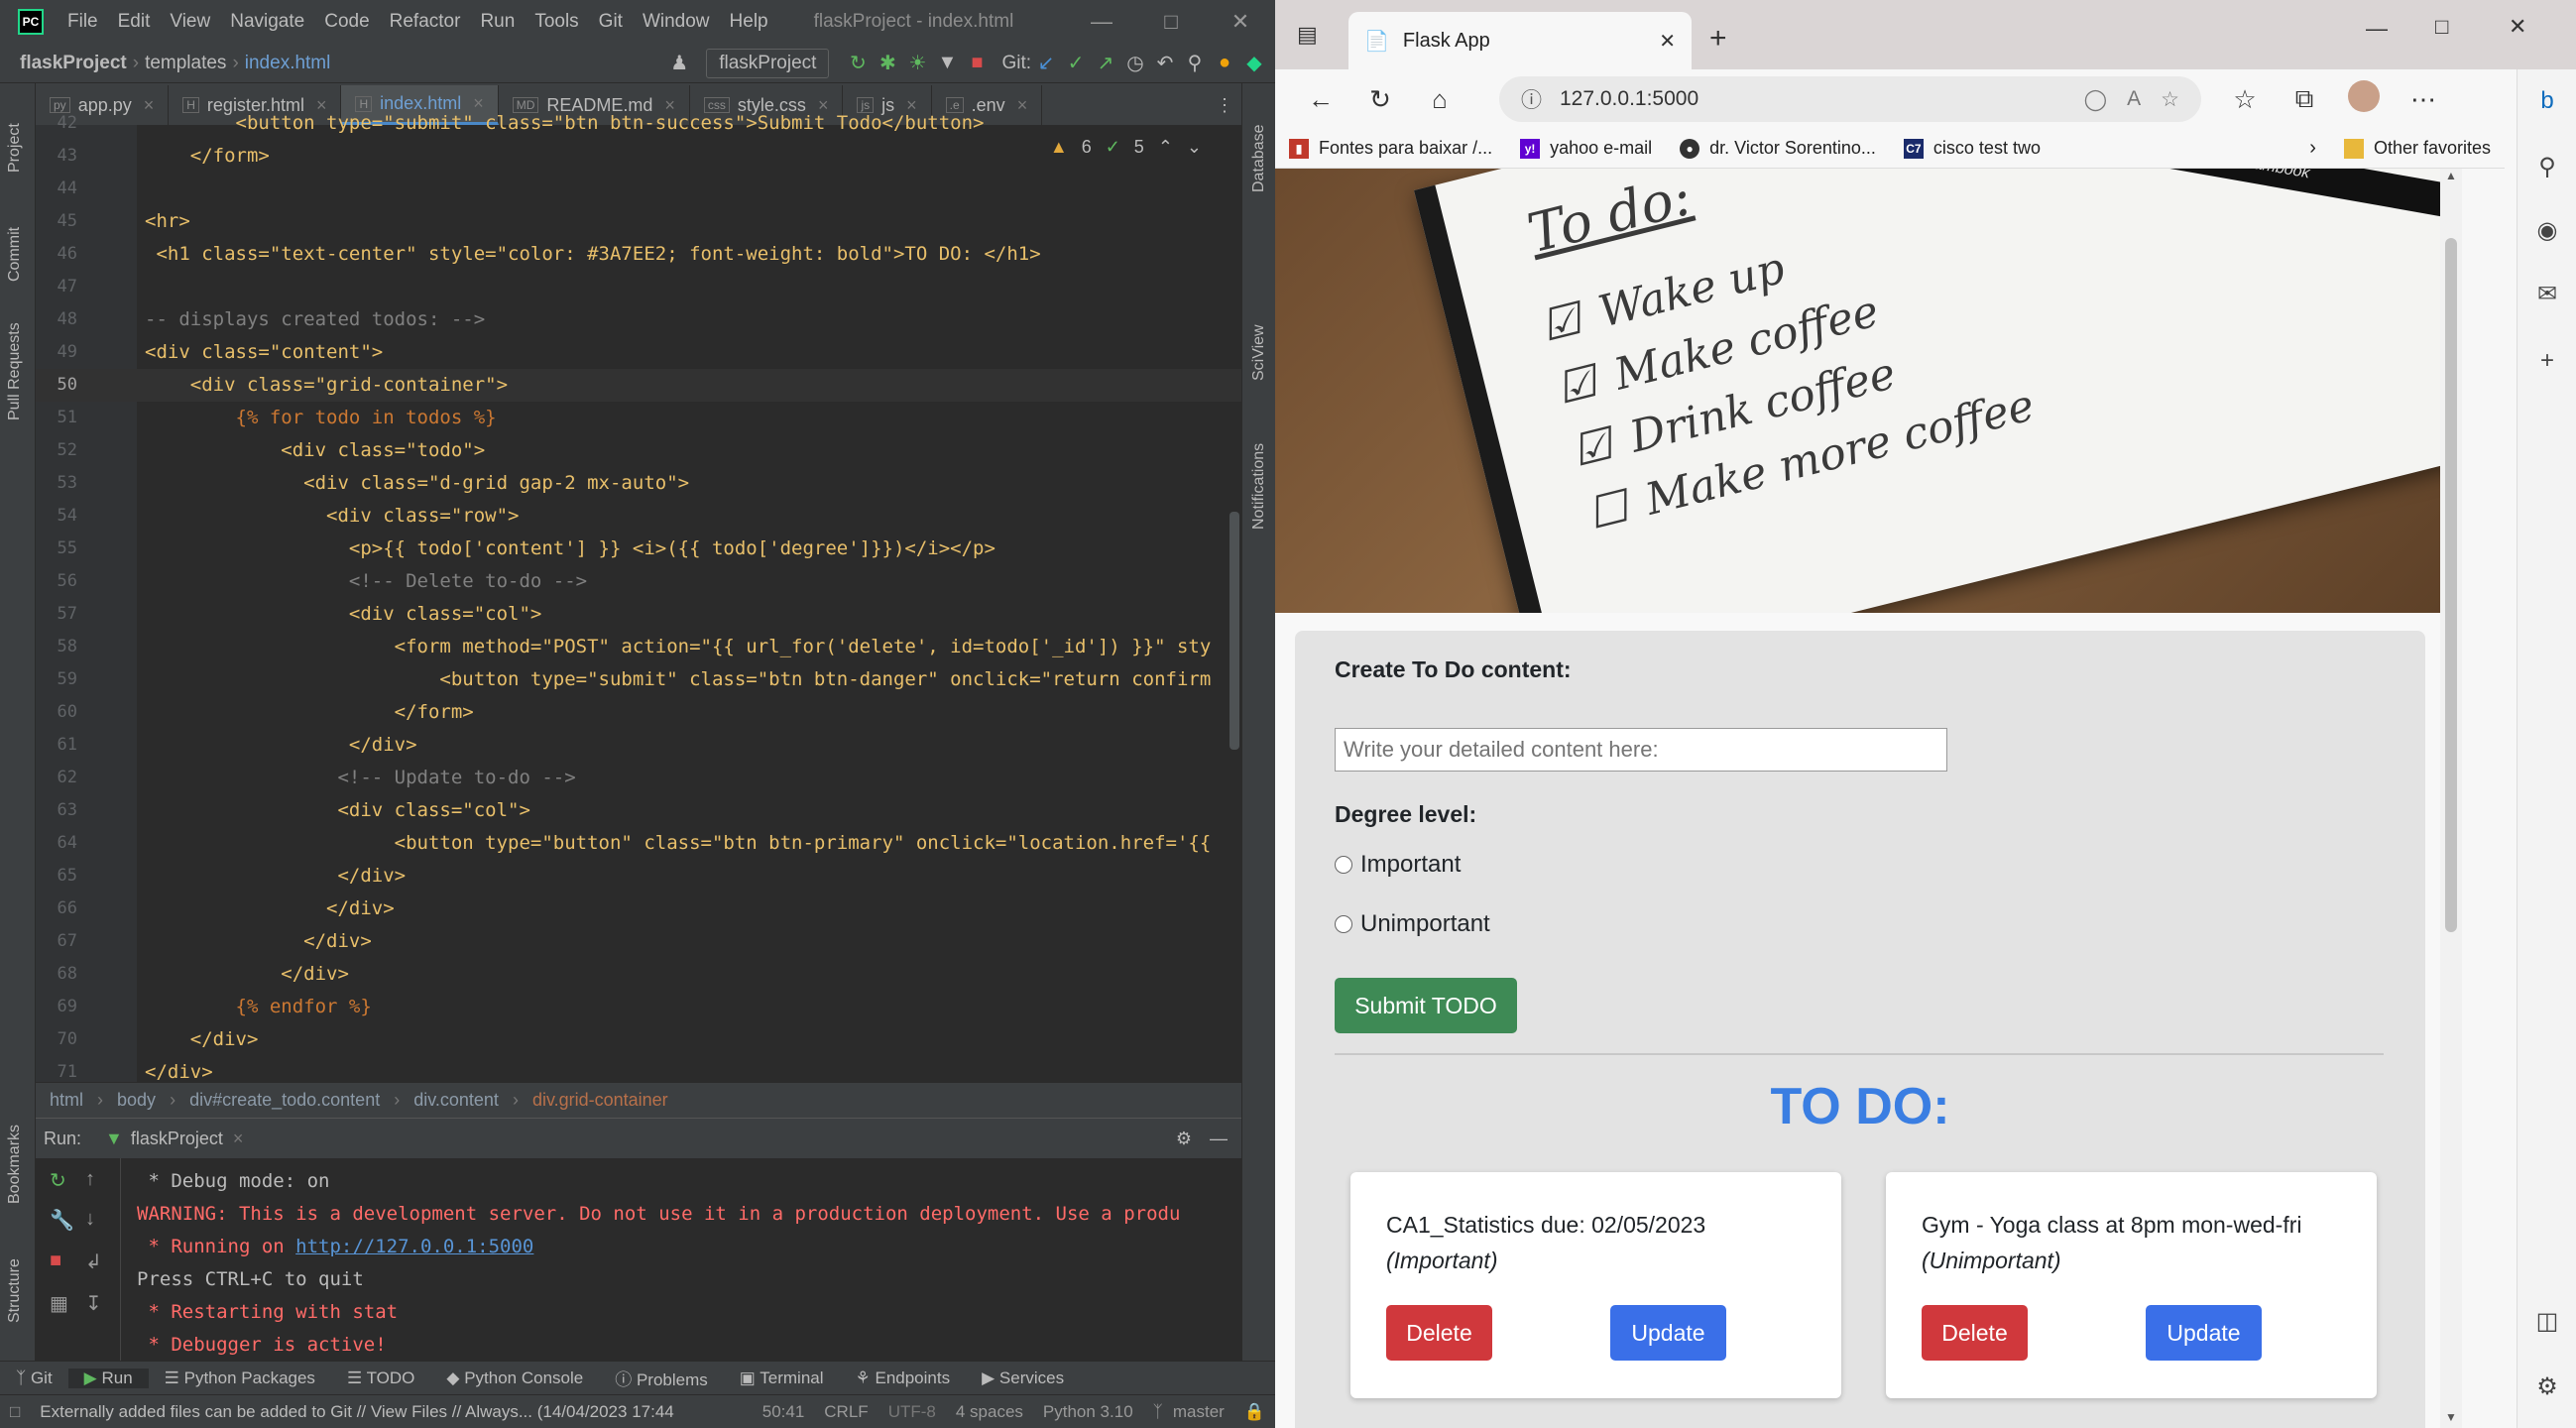  Describe the element at coordinates (2312, 148) in the screenshot. I see `chevron-right-icon: ›` at that location.